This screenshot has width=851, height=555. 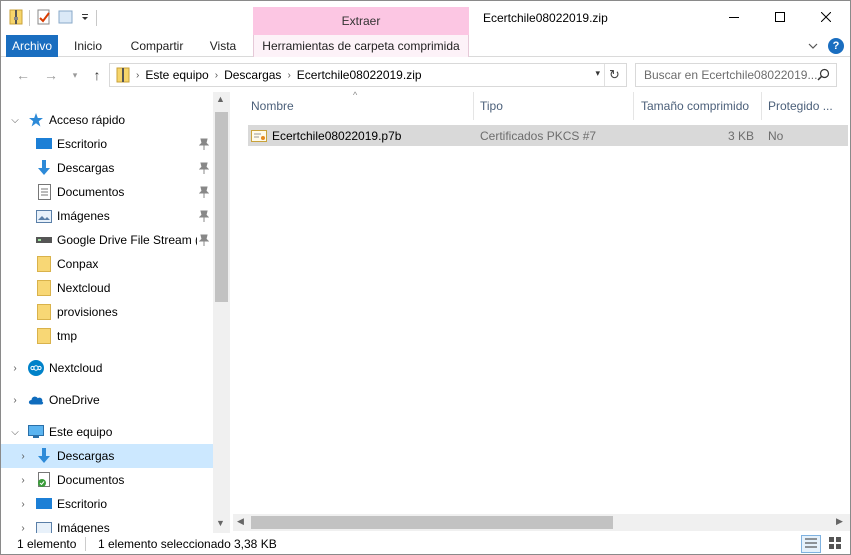 What do you see at coordinates (85, 543) in the screenshot?
I see `status-separator` at bounding box center [85, 543].